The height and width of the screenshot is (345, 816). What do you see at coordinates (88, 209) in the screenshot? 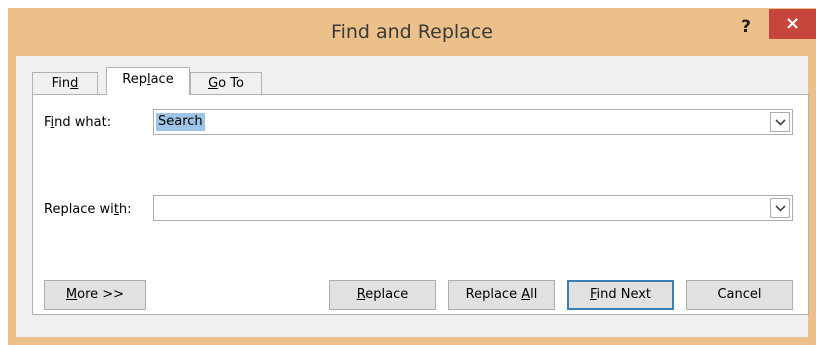
I see `replace-with-label: Replace with:` at bounding box center [88, 209].